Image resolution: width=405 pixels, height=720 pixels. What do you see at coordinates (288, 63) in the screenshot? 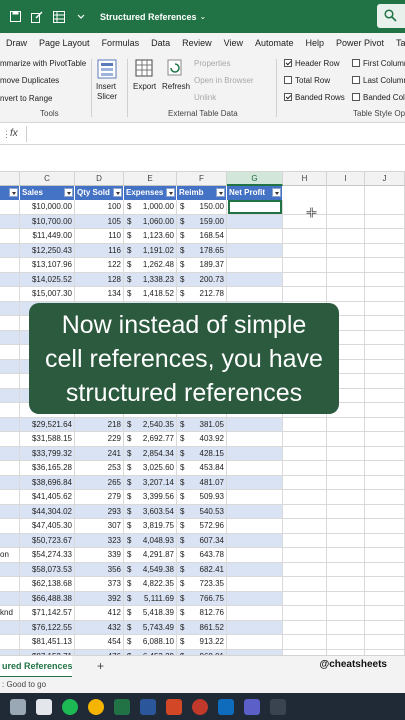
I see `header-row-checkbox` at bounding box center [288, 63].